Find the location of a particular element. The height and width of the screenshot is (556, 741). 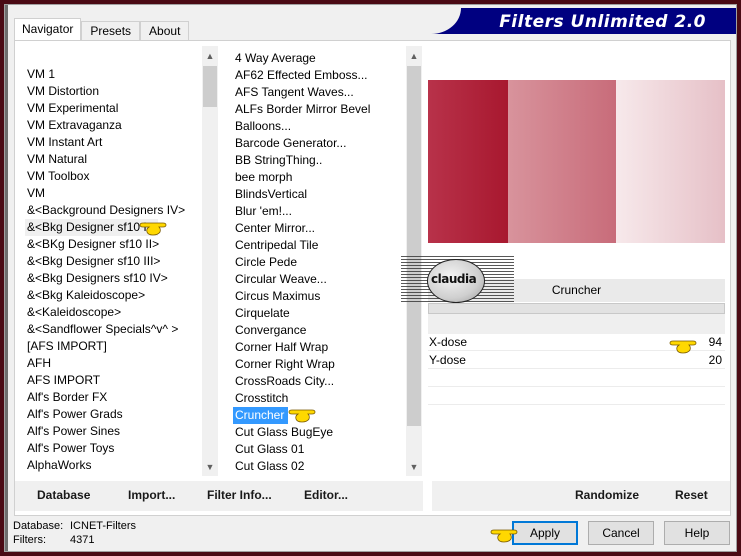

filter-item: Convergance is located at coordinates (319, 330).